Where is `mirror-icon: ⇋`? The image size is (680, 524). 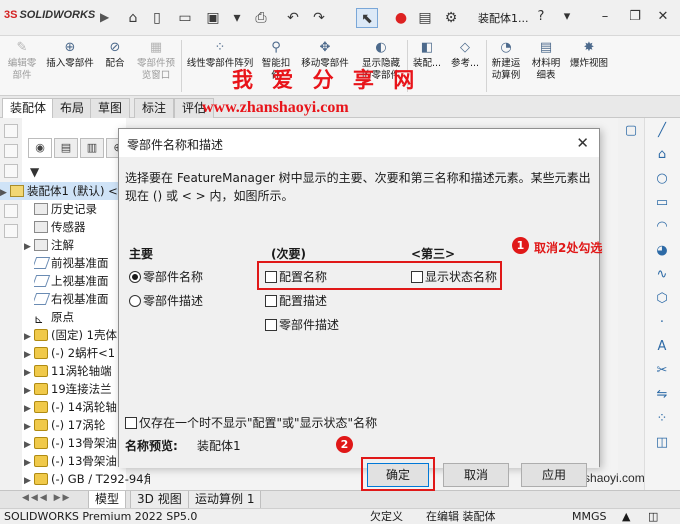 mirror-icon: ⇋ is located at coordinates (662, 395).